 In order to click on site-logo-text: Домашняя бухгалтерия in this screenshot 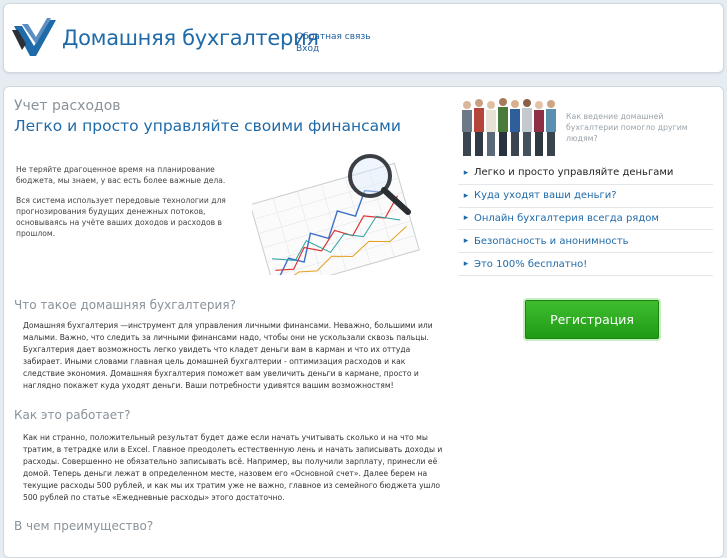, I will do `click(190, 38)`.